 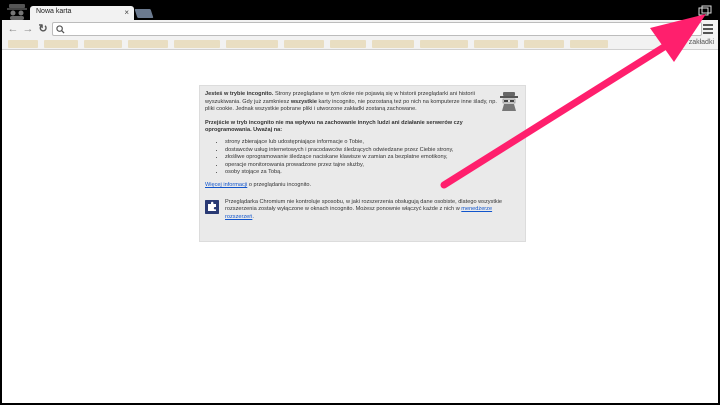 What do you see at coordinates (303, 101) in the screenshot?
I see `intro-bold-2: wszystkie` at bounding box center [303, 101].